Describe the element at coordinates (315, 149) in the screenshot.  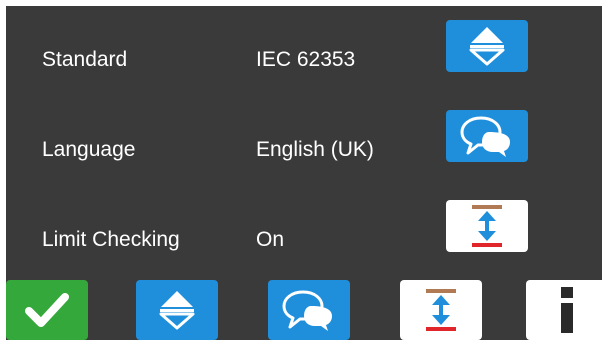
I see `language-value: English (UK)` at that location.